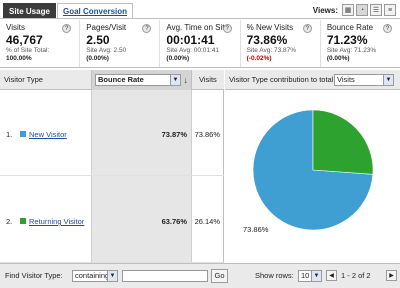  I want to click on next-page-icon: ▶, so click(391, 275).